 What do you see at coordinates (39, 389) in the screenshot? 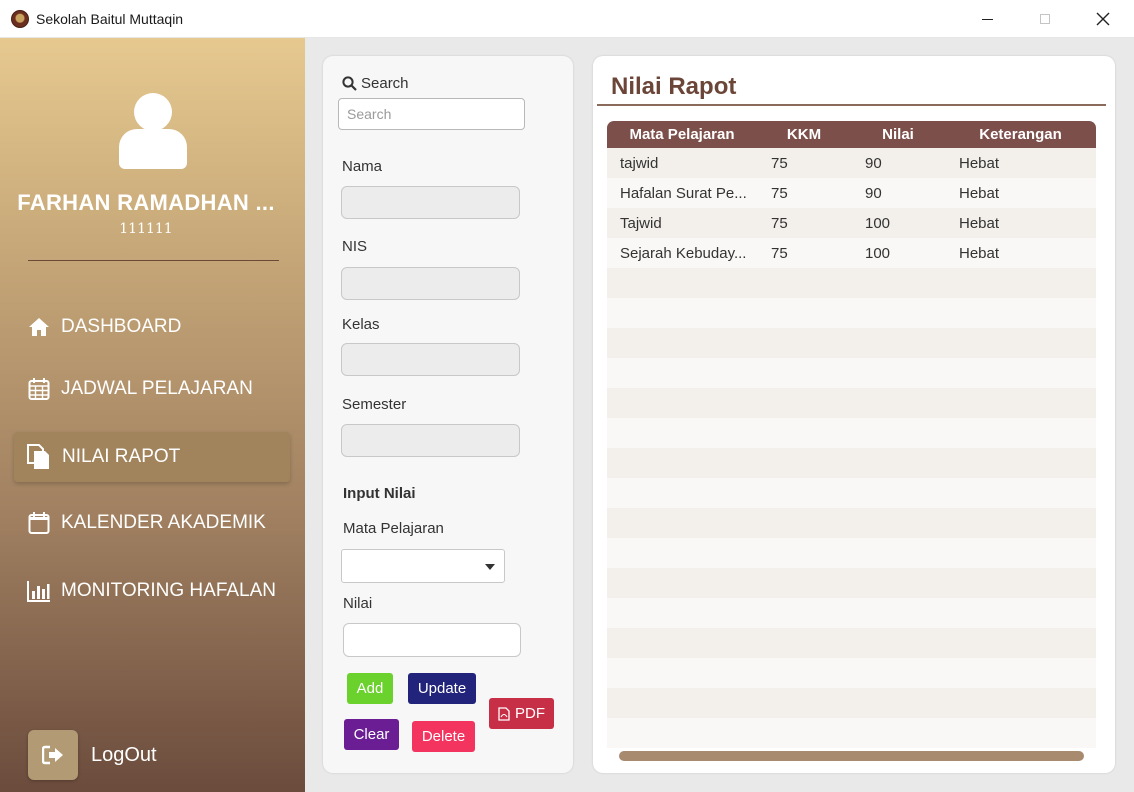
I see `calendar-grid-icon` at bounding box center [39, 389].